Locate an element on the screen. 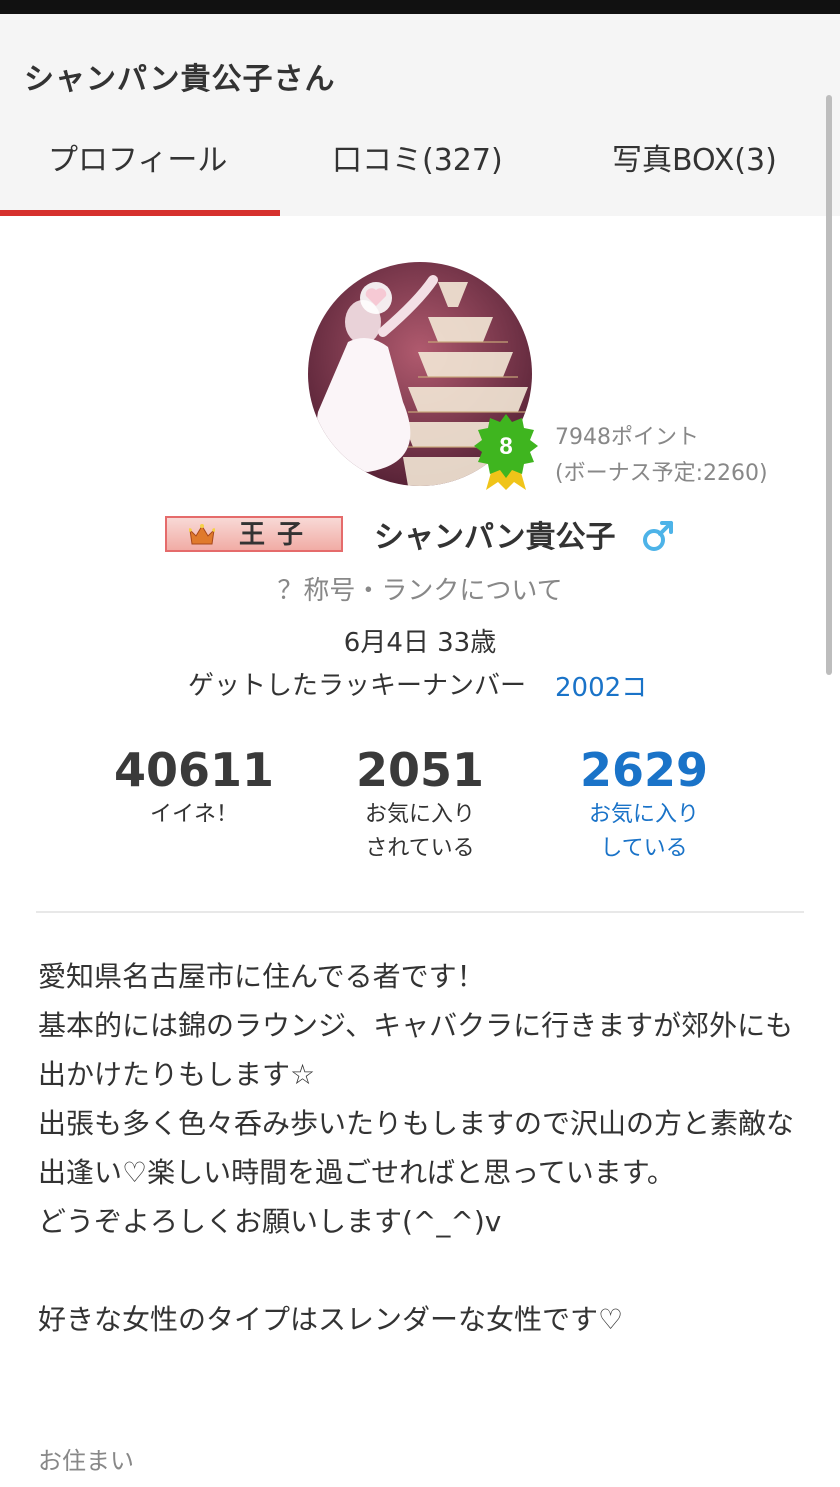  title-badge: 王子 is located at coordinates (254, 534).